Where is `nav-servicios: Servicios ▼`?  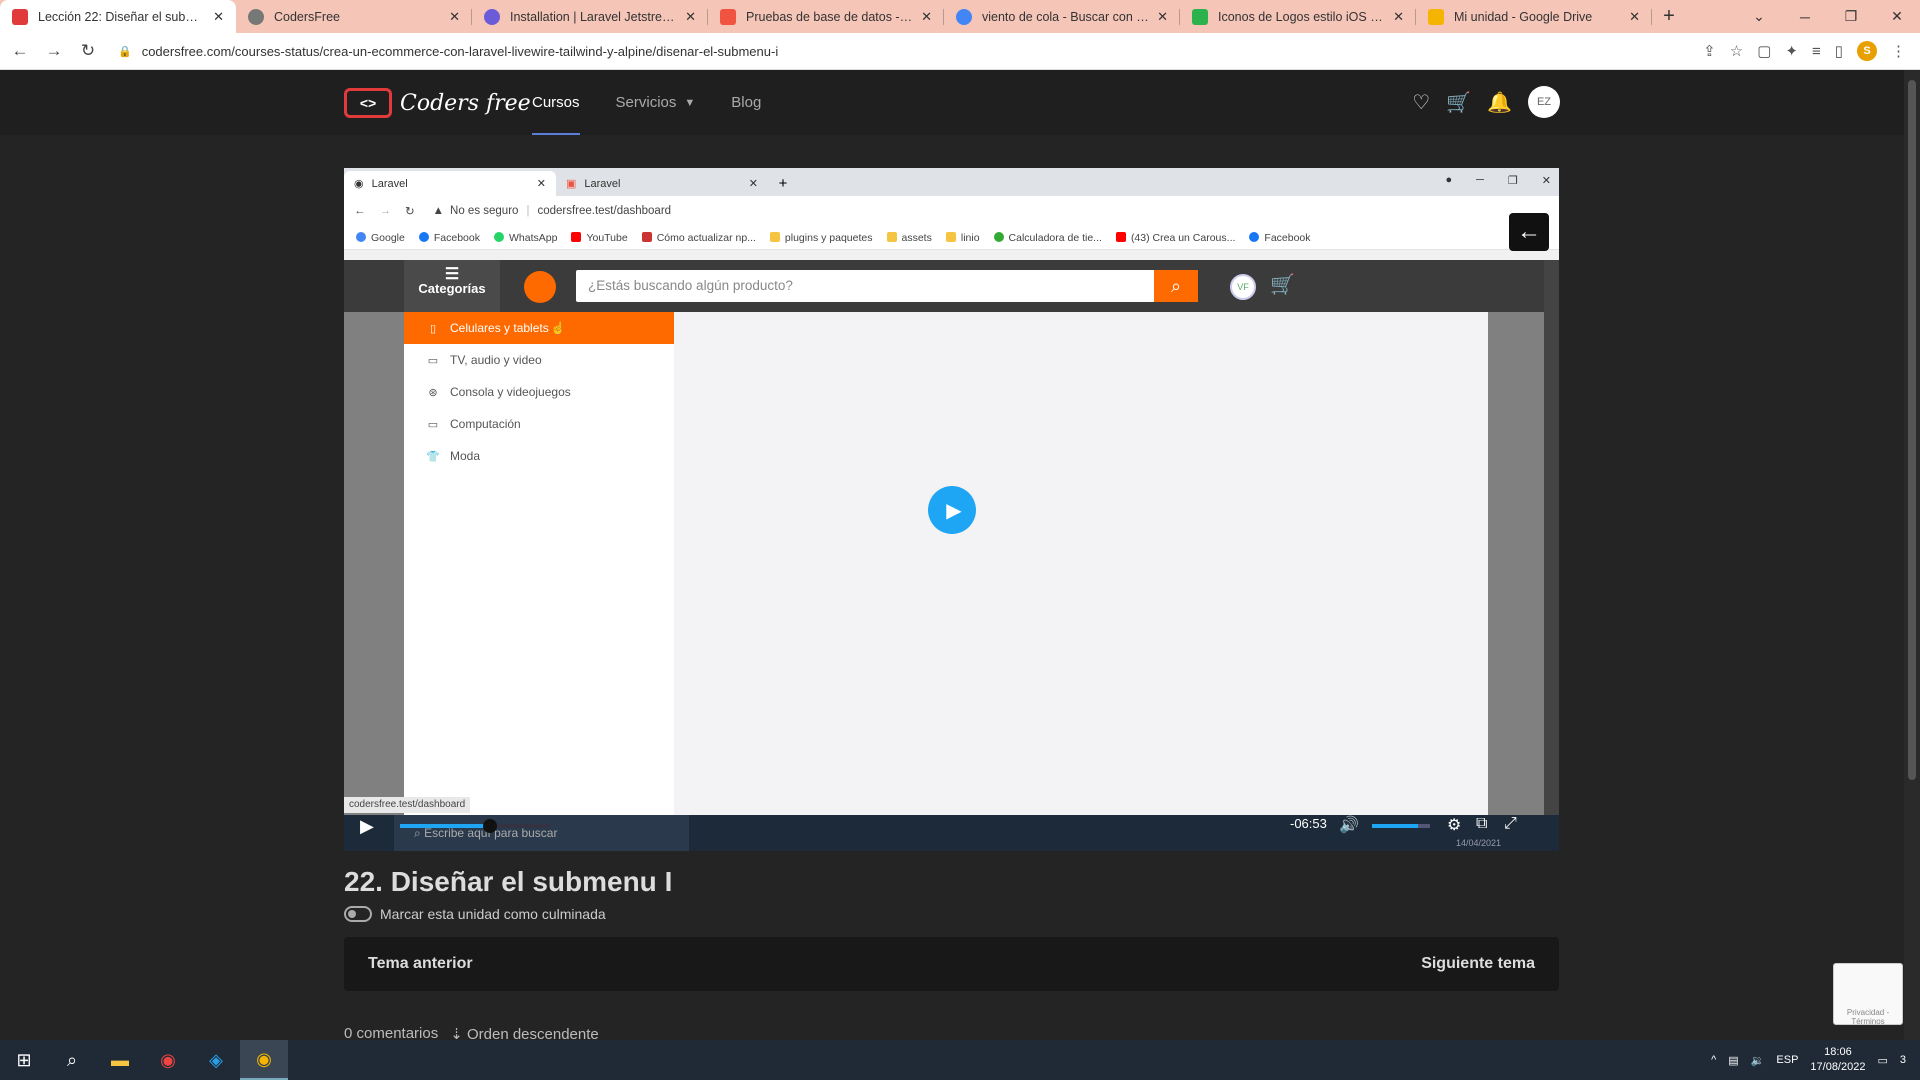 nav-servicios: Servicios ▼ is located at coordinates (656, 102).